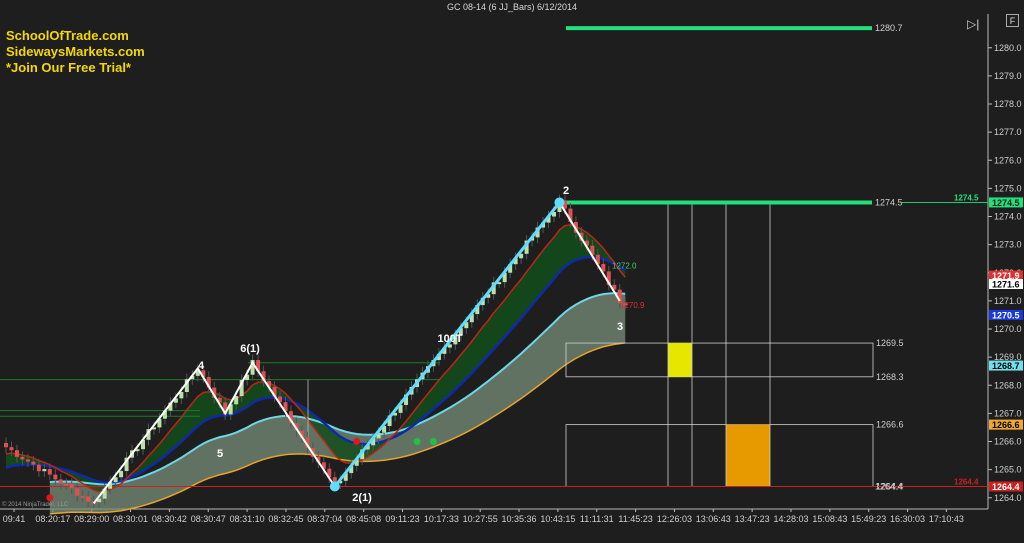 Image resolution: width=1024 pixels, height=543 pixels. What do you see at coordinates (1006, 285) in the screenshot?
I see `price-marker-label: 1271.6` at bounding box center [1006, 285].